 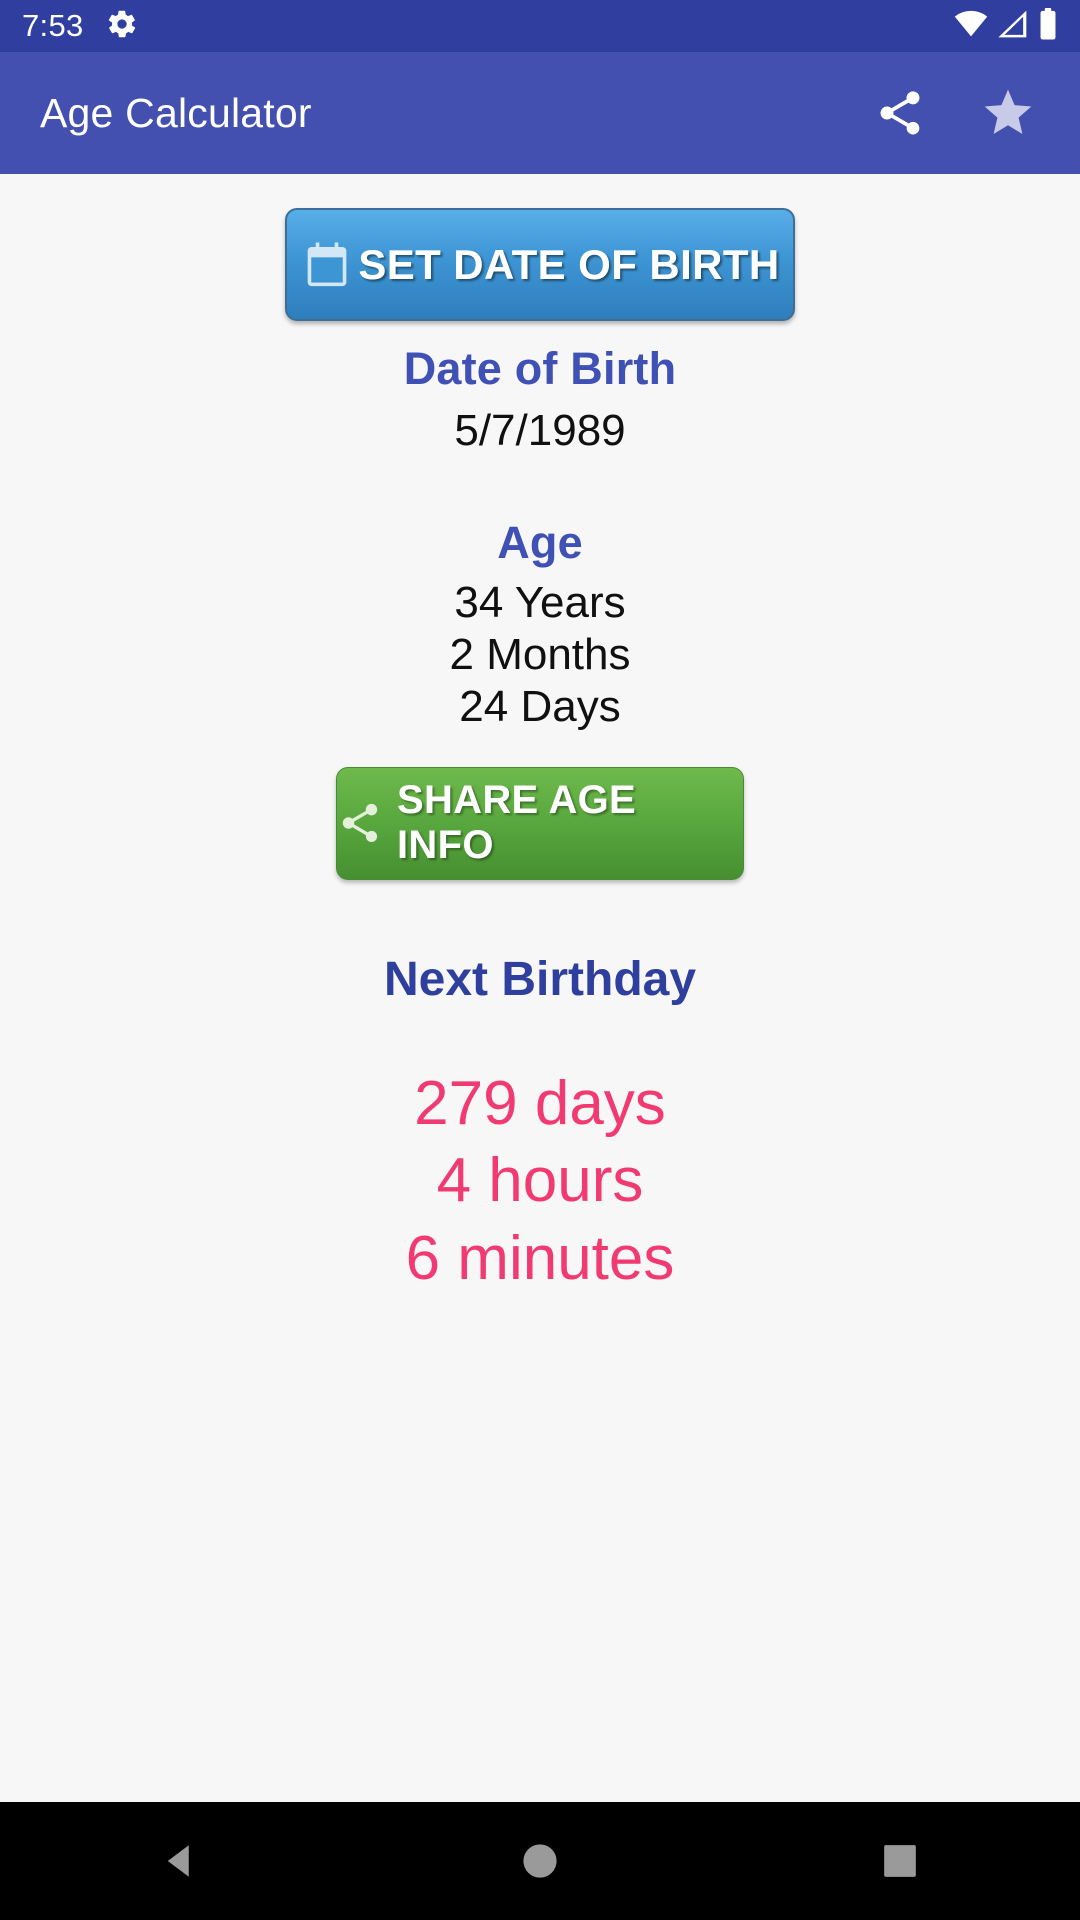 What do you see at coordinates (540, 368) in the screenshot?
I see `date-of-birth-heading: Date of Birth` at bounding box center [540, 368].